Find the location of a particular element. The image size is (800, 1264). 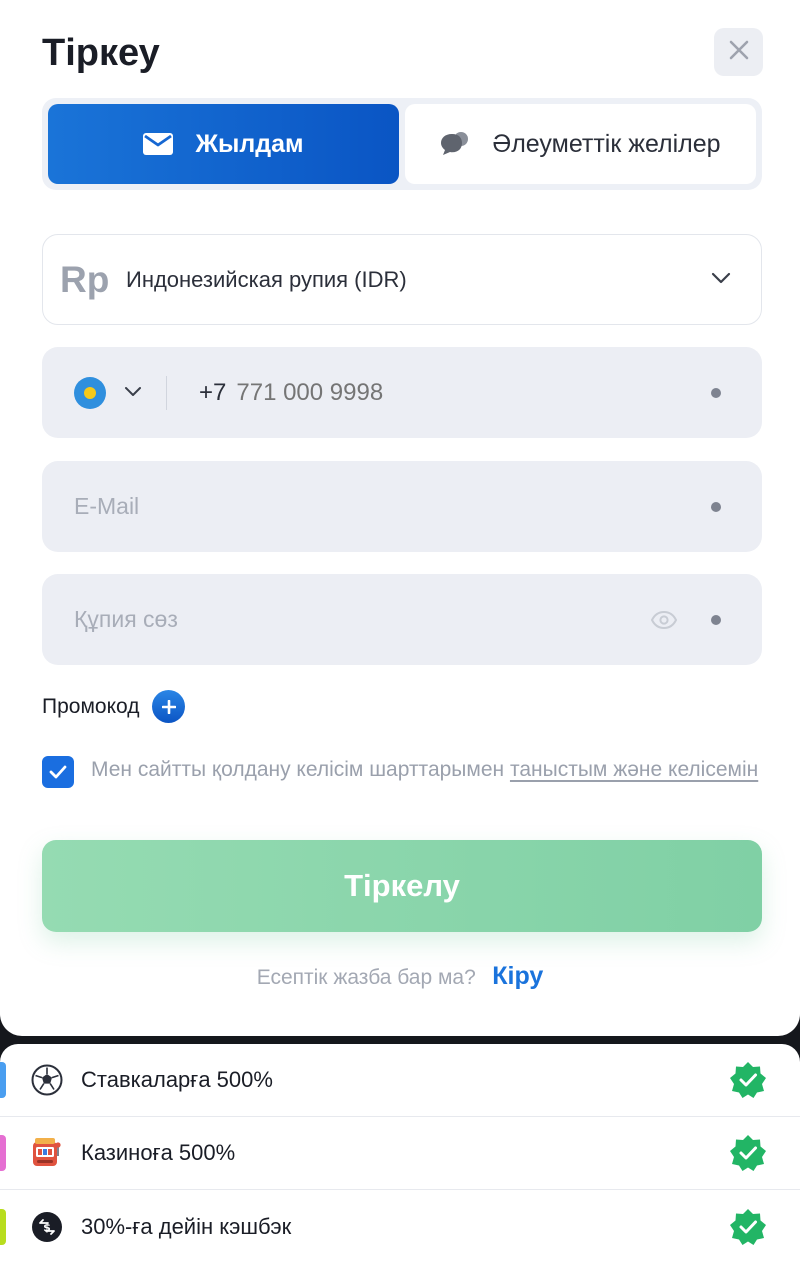

eye-icon is located at coordinates (664, 619).